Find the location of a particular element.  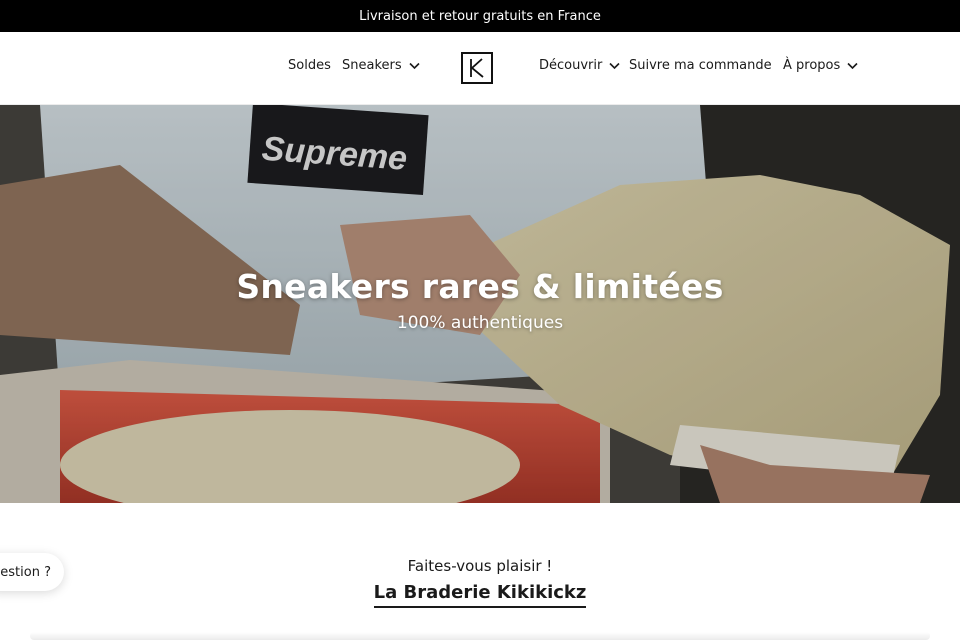

nav-a-propos: À propos is located at coordinates (820, 65).